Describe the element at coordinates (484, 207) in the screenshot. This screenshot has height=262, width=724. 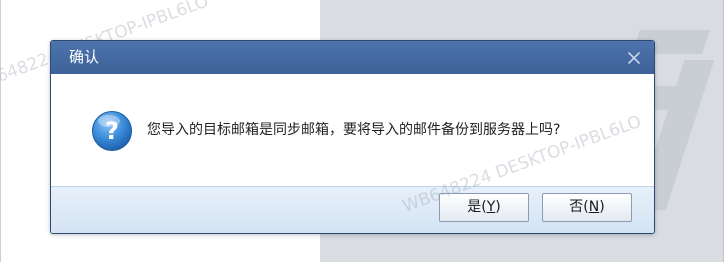
I see `yes-button: 是(Y)` at that location.